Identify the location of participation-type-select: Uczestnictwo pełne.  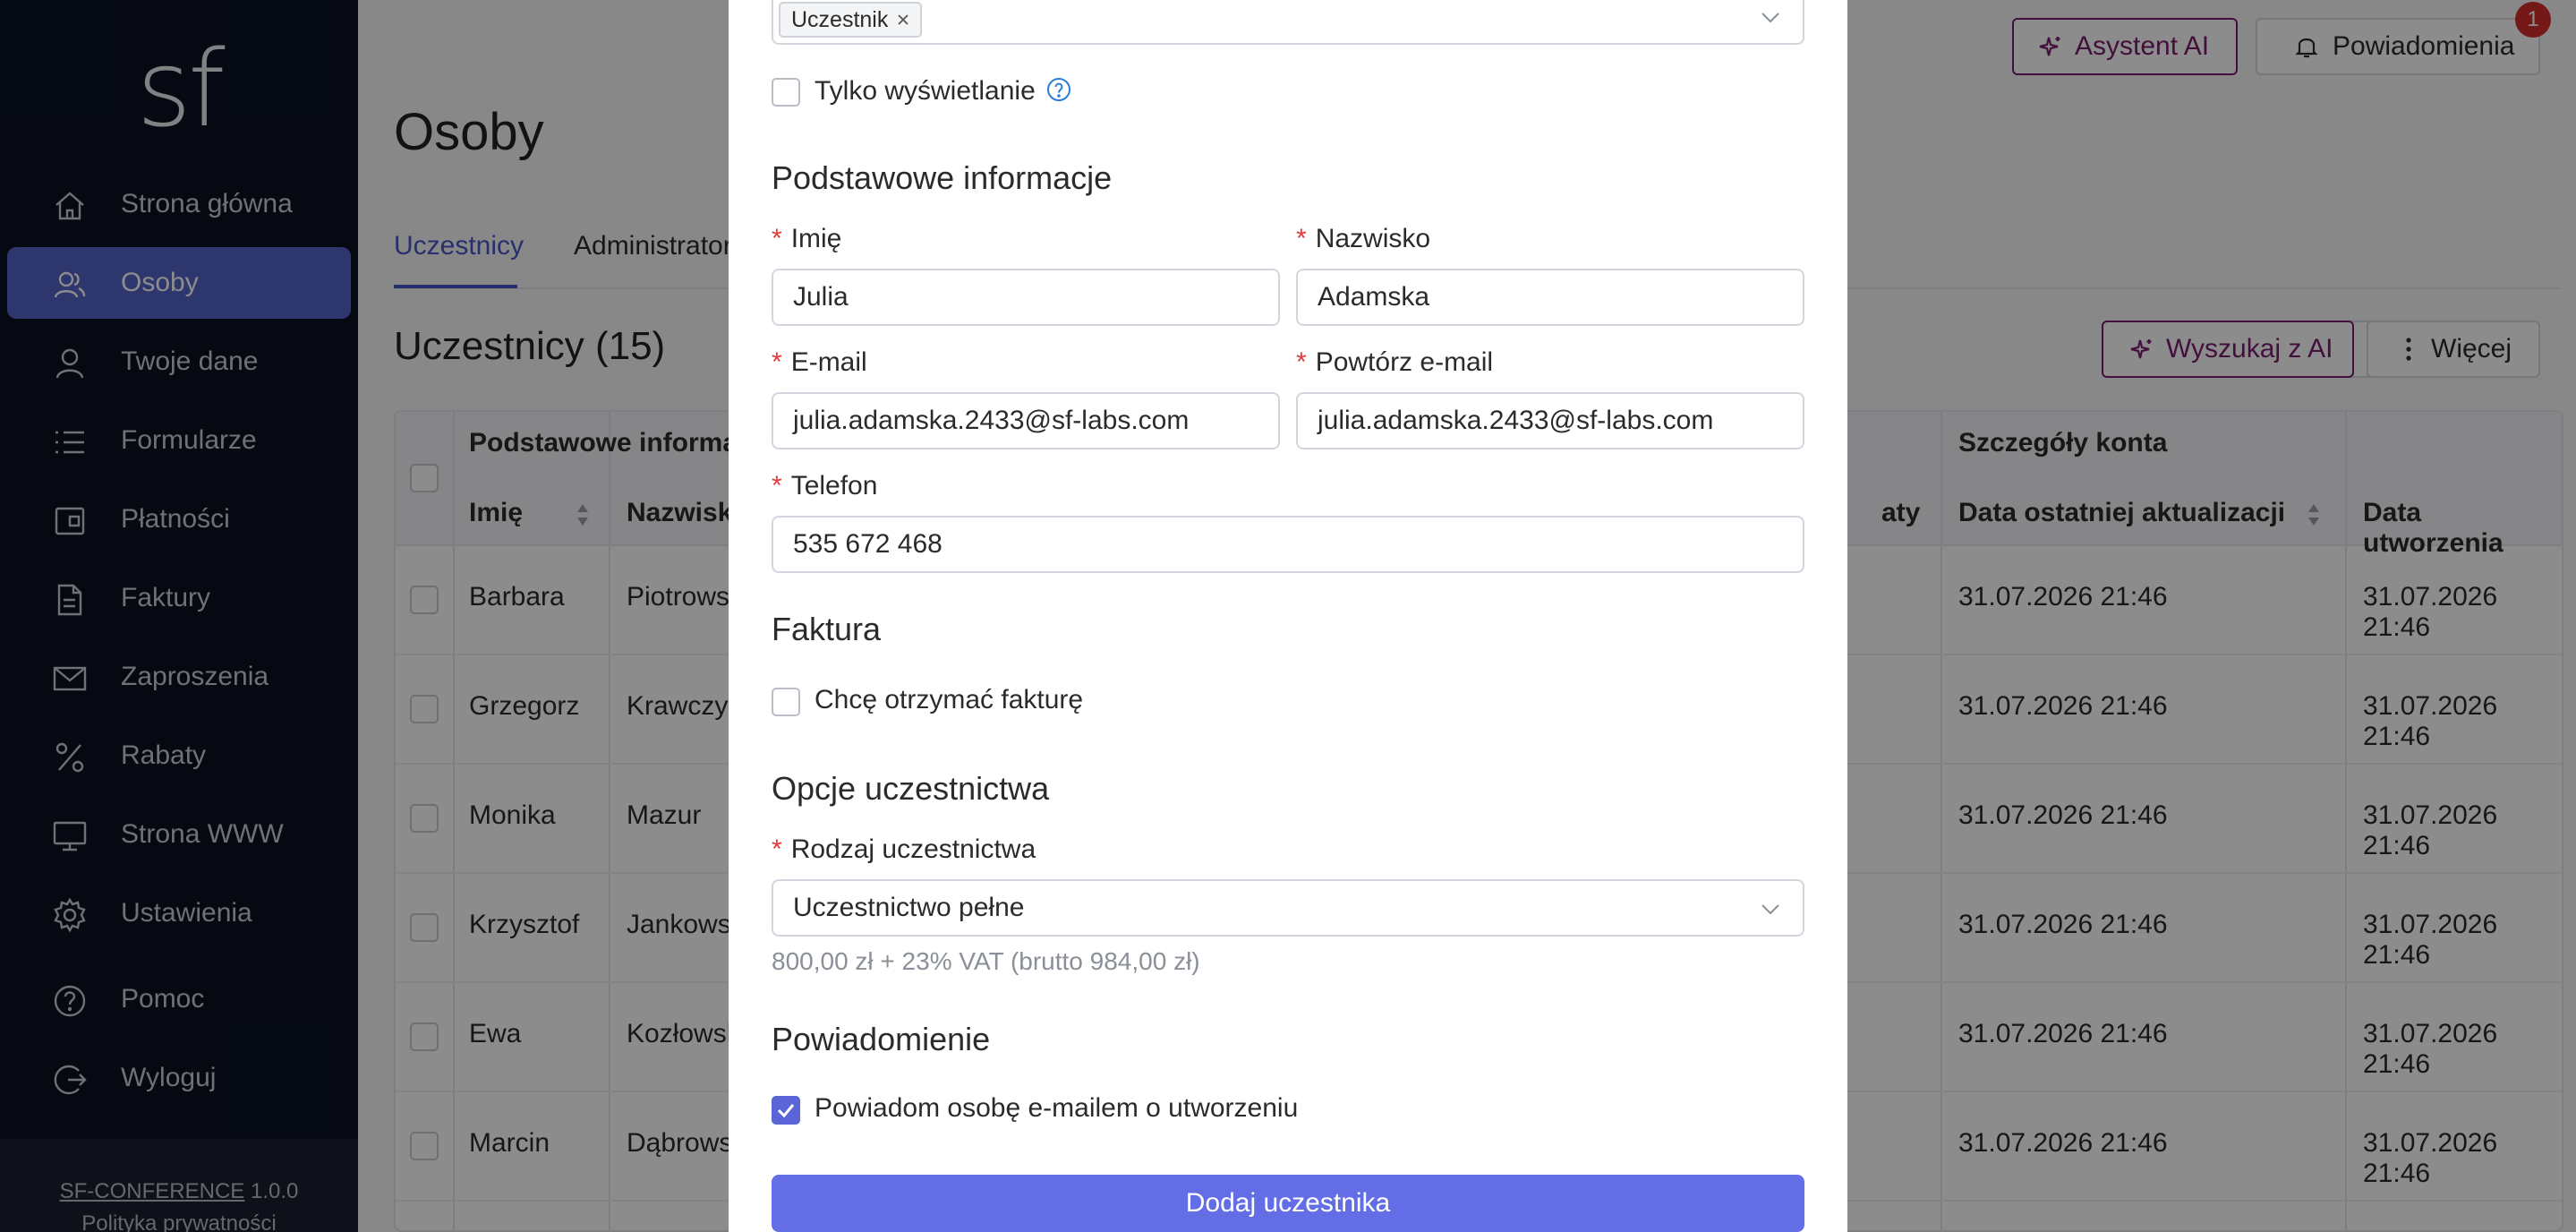
(1288, 908).